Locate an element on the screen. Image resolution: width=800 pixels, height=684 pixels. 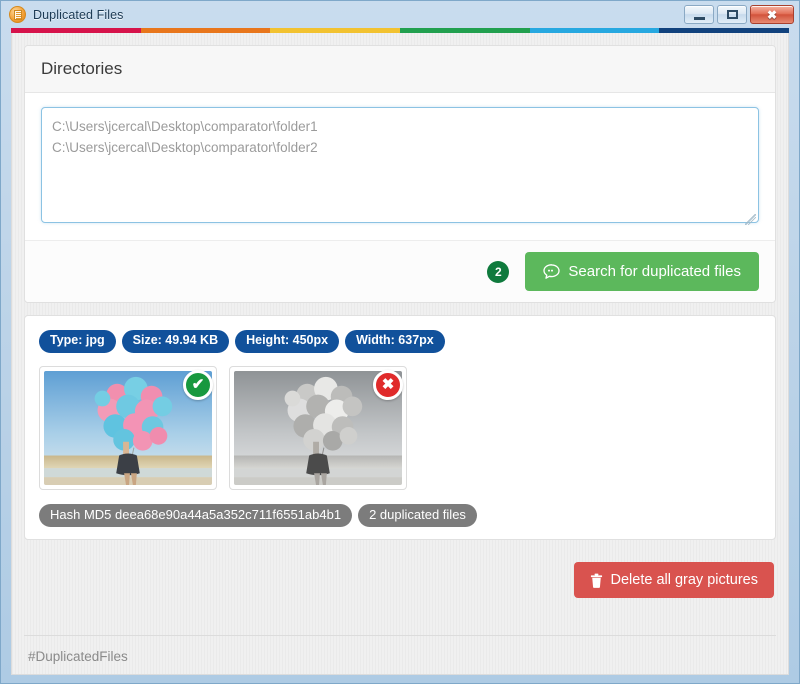
directory-count-badge: 2 is located at coordinates (498, 271).